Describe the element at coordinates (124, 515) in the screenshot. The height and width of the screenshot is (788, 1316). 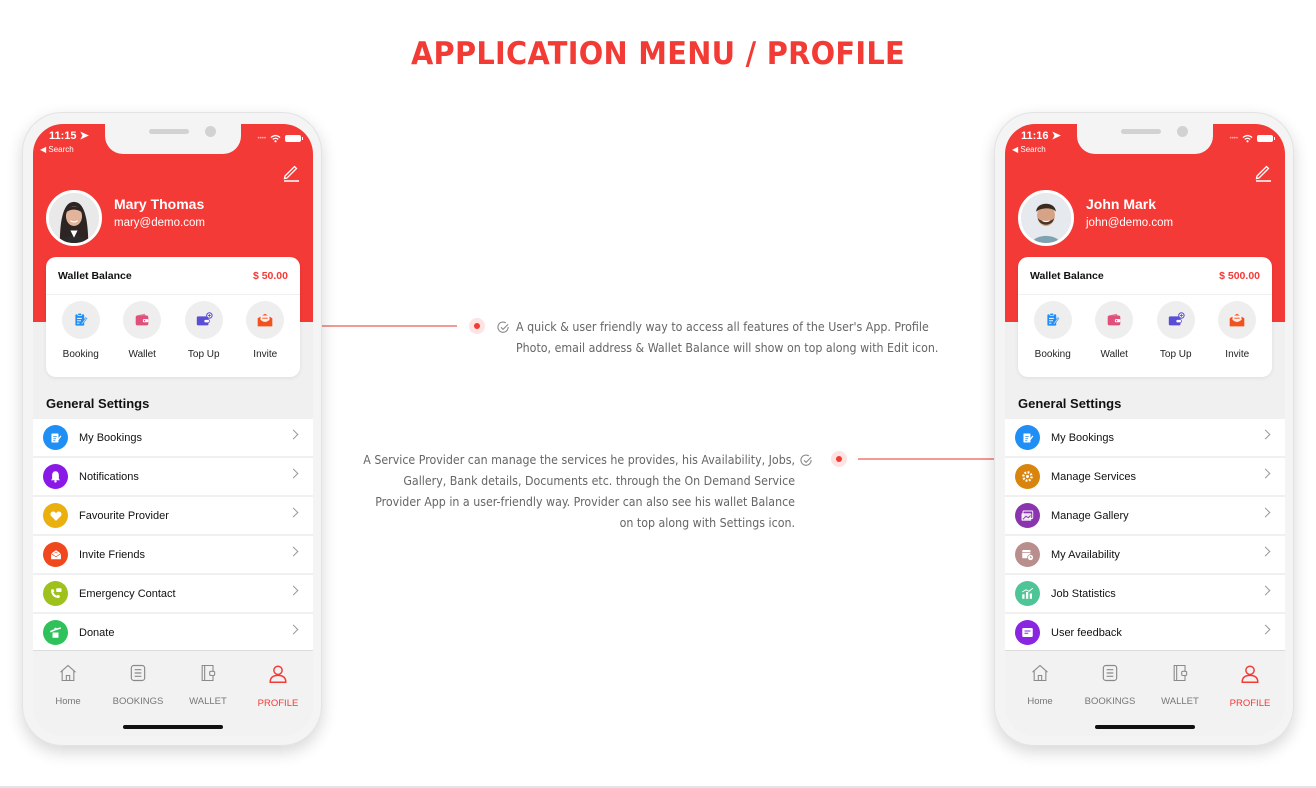
I see `menu-item-label: Favourite Provider` at that location.